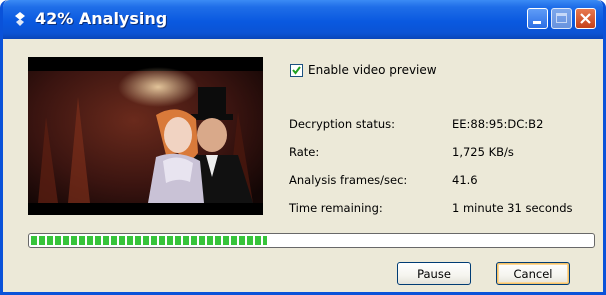 This screenshot has height=295, width=606. I want to click on decryption-status-label: Decryption status:, so click(342, 124).